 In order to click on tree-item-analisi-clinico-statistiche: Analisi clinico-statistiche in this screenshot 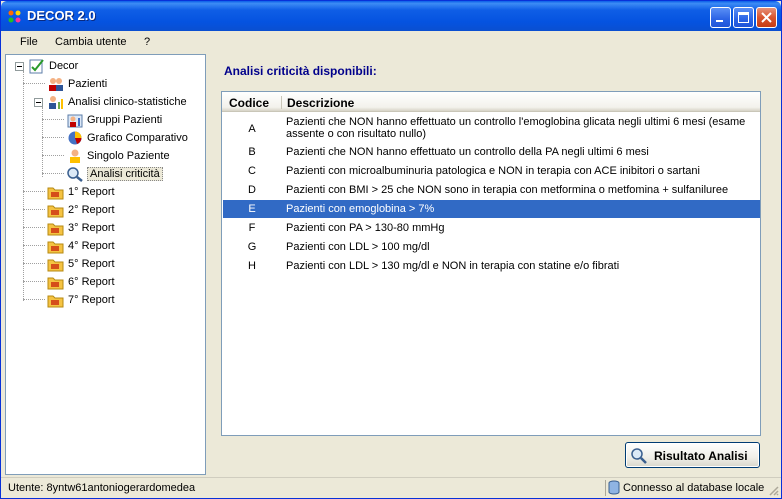, I will do `click(117, 102)`.